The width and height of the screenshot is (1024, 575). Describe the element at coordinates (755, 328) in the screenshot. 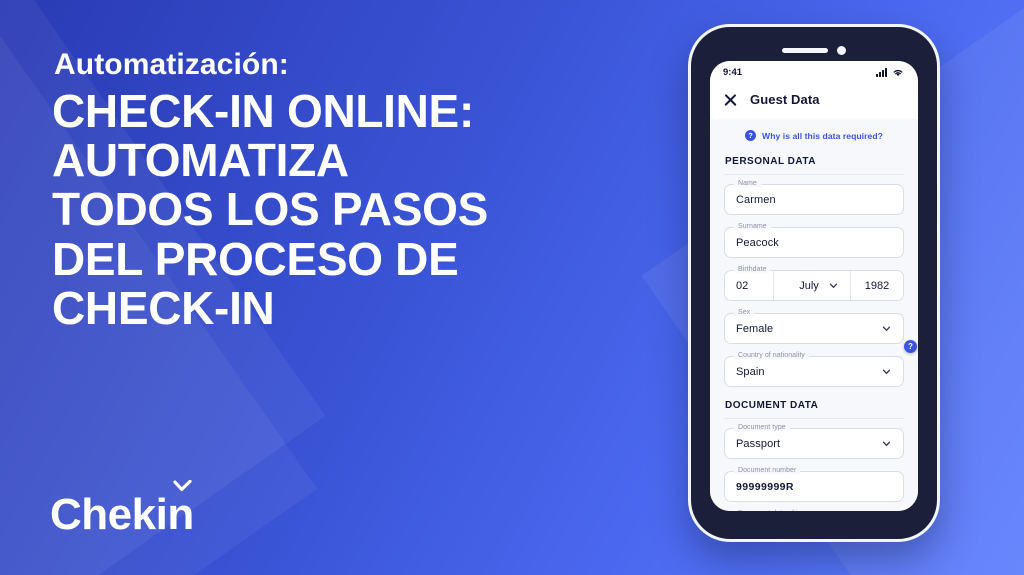

I see `sex-field-value: Female` at that location.